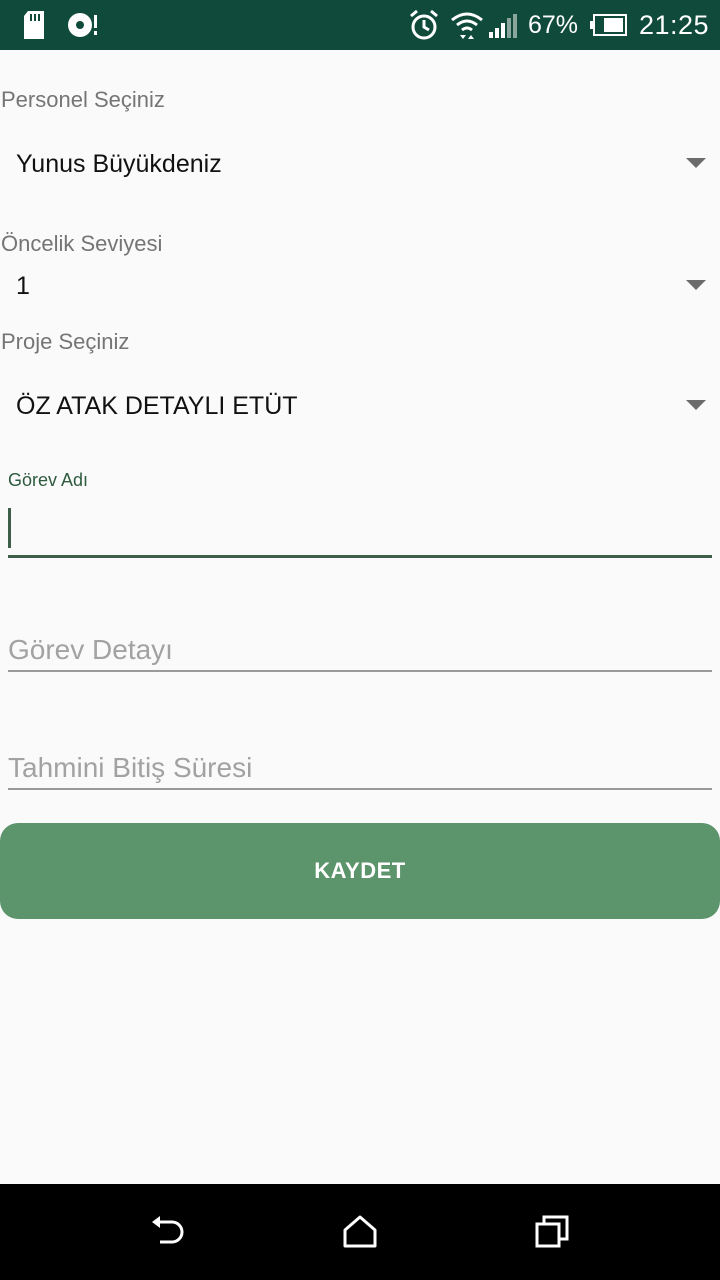 Image resolution: width=720 pixels, height=1280 pixels. I want to click on navigation-bar, so click(360, 1232).